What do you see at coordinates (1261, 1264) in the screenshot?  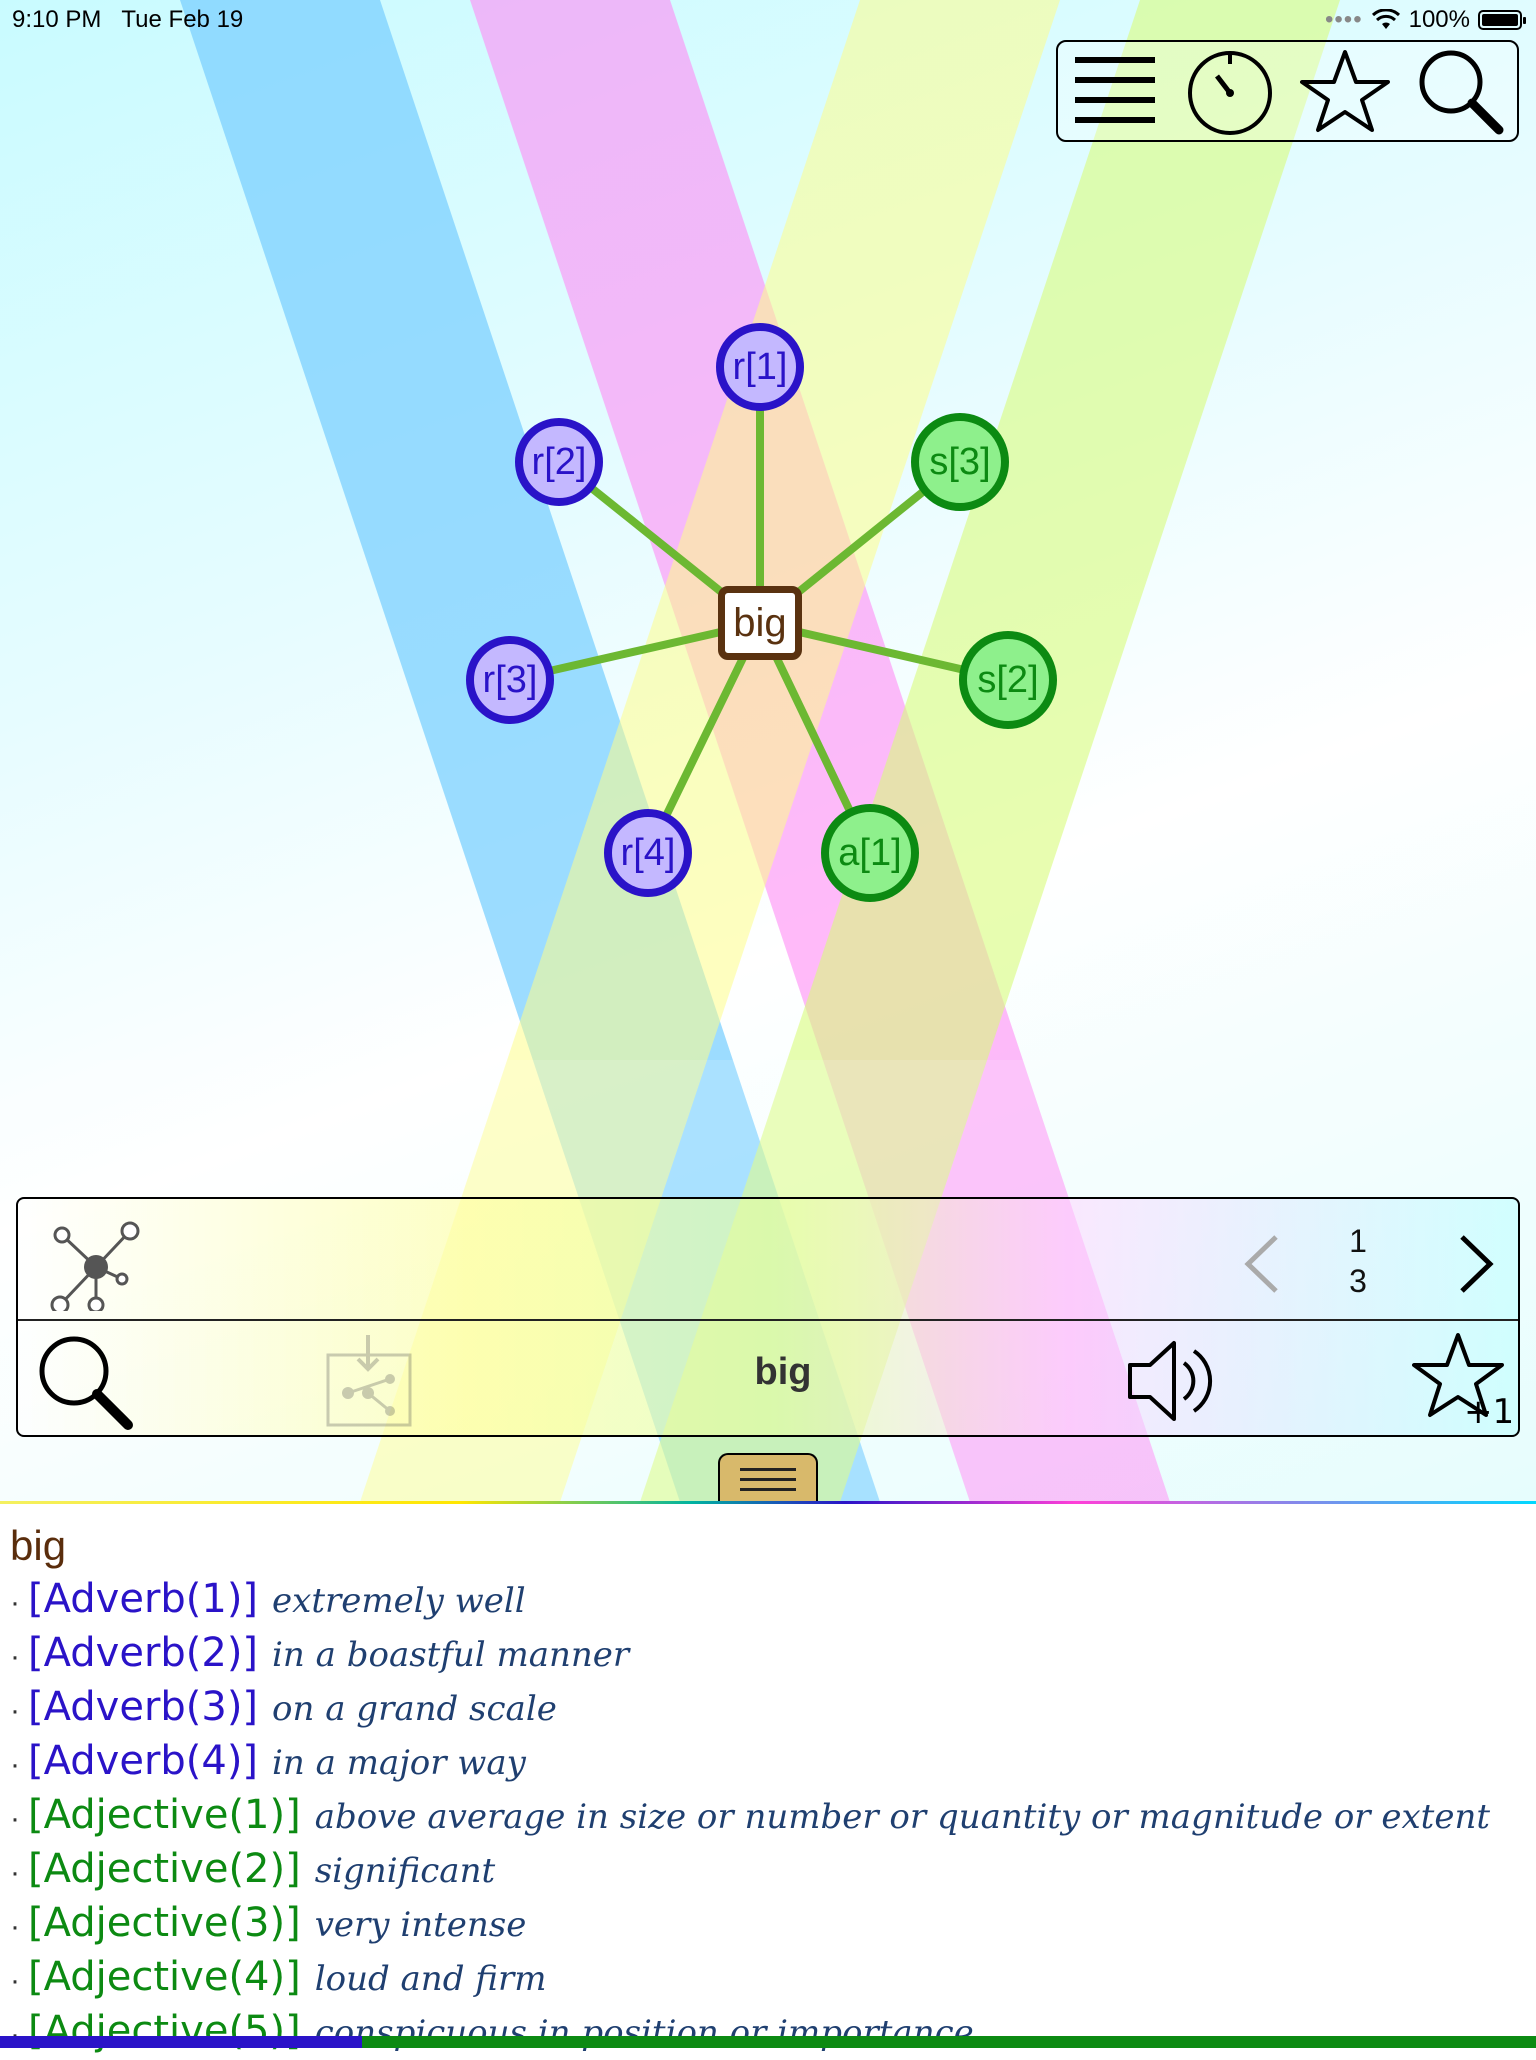 I see `chevron-left-icon` at bounding box center [1261, 1264].